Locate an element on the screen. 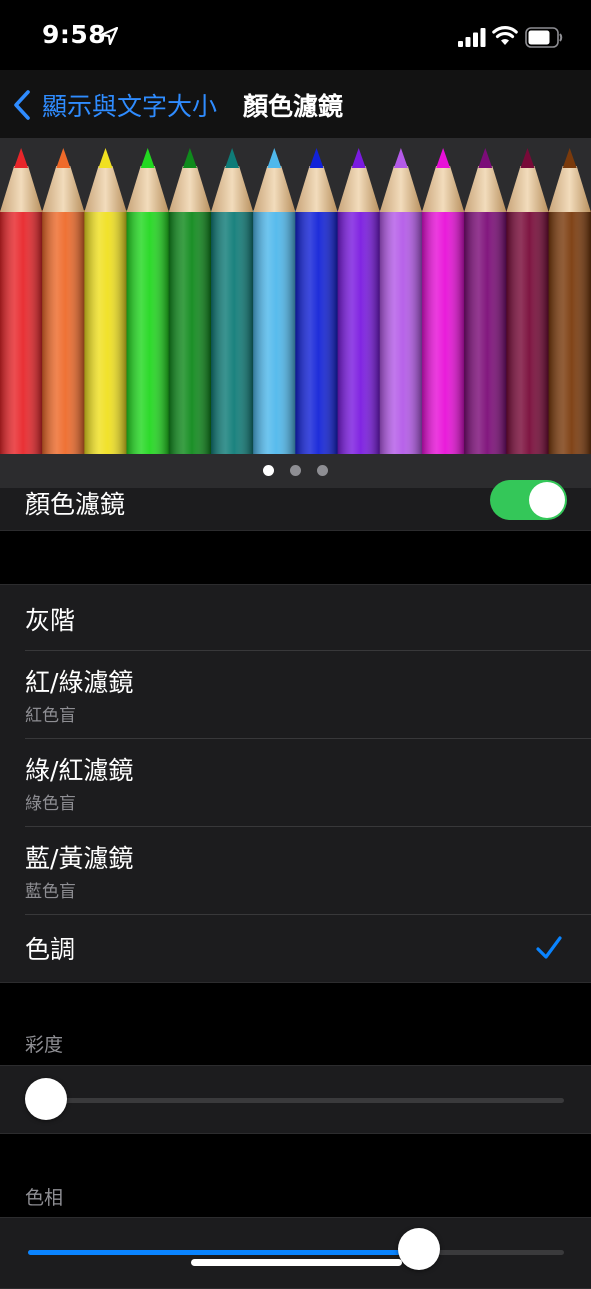 Image resolution: width=591 pixels, height=1289 pixels. hue-slider-knob is located at coordinates (419, 1249).